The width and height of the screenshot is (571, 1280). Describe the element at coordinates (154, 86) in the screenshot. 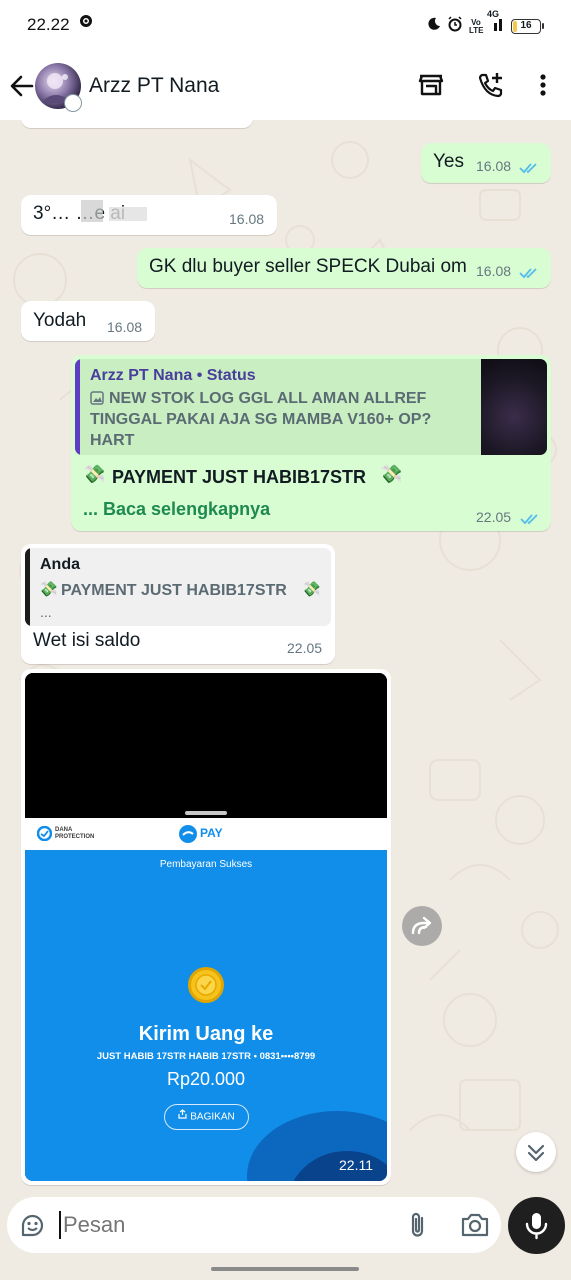

I see `contact-name: Arzz PT Nana` at that location.